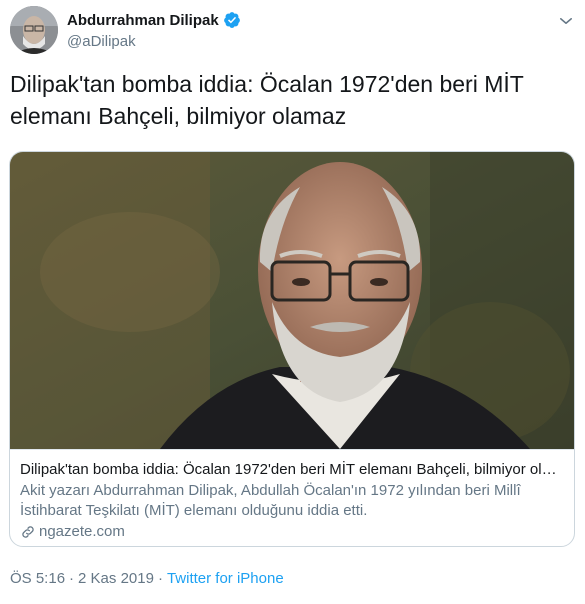 The image size is (585, 604). I want to click on link-icon, so click(28, 532).